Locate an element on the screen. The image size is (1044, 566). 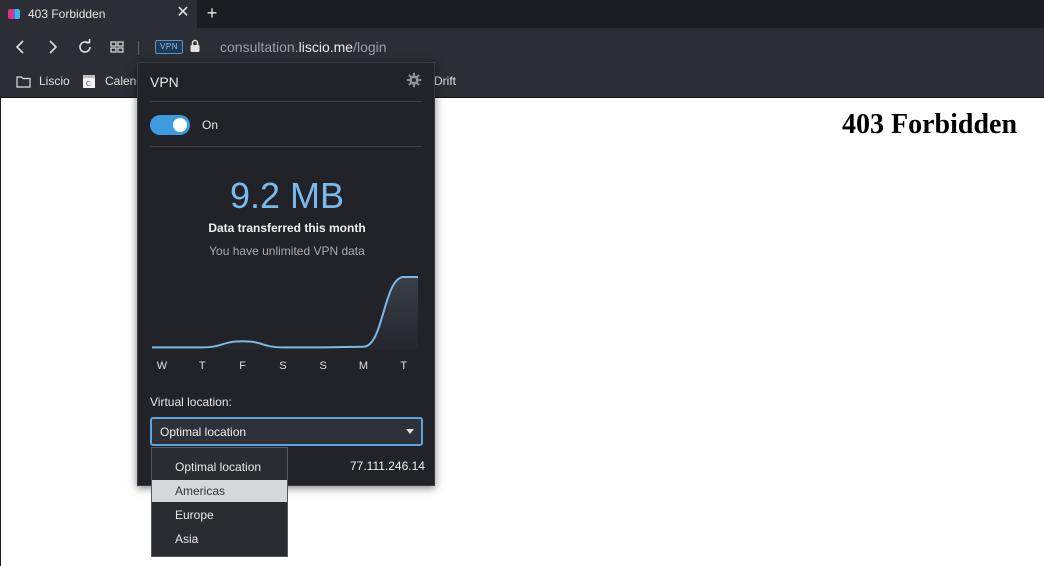
vpn-toggle-label: On is located at coordinates (210, 125).